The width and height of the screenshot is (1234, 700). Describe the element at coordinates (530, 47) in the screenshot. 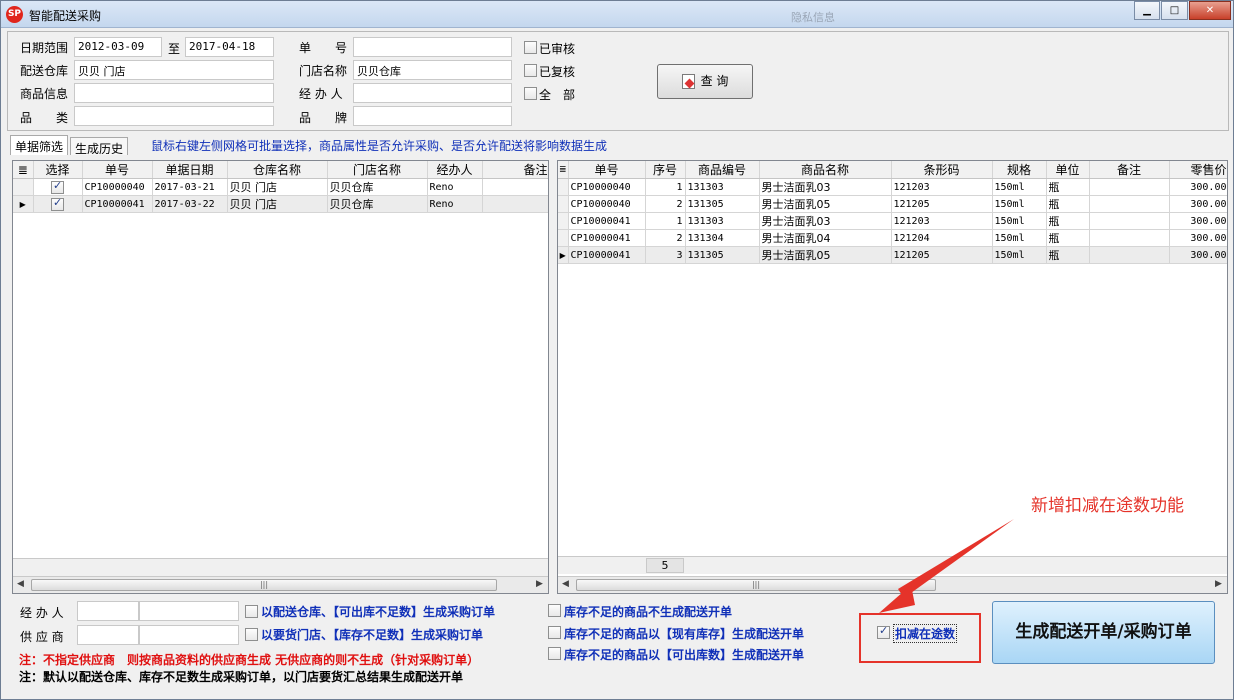

I see `approved-checkbox` at that location.